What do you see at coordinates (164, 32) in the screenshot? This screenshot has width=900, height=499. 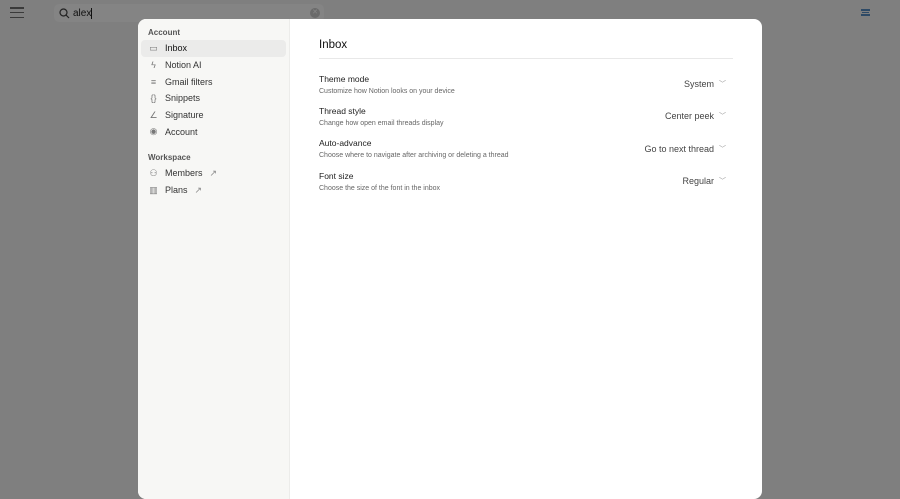 I see `section-heading-account: Account` at bounding box center [164, 32].